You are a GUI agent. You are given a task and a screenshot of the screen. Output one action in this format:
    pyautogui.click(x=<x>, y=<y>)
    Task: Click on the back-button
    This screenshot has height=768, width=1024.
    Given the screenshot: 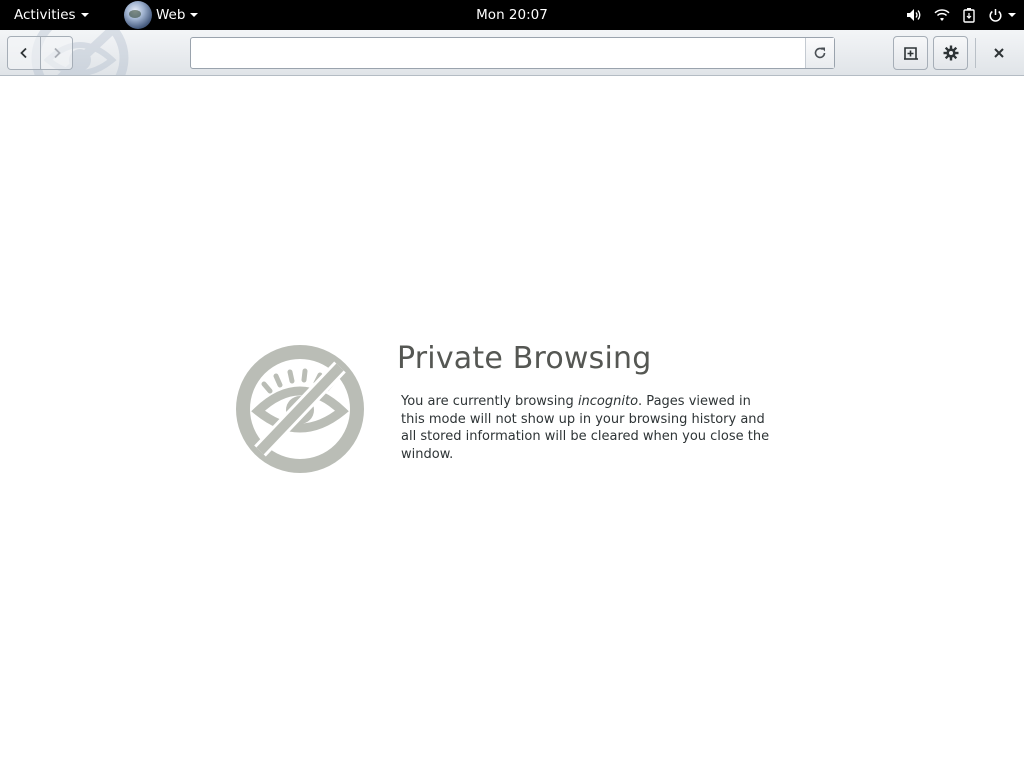 What is the action you would take?
    pyautogui.click(x=24, y=53)
    